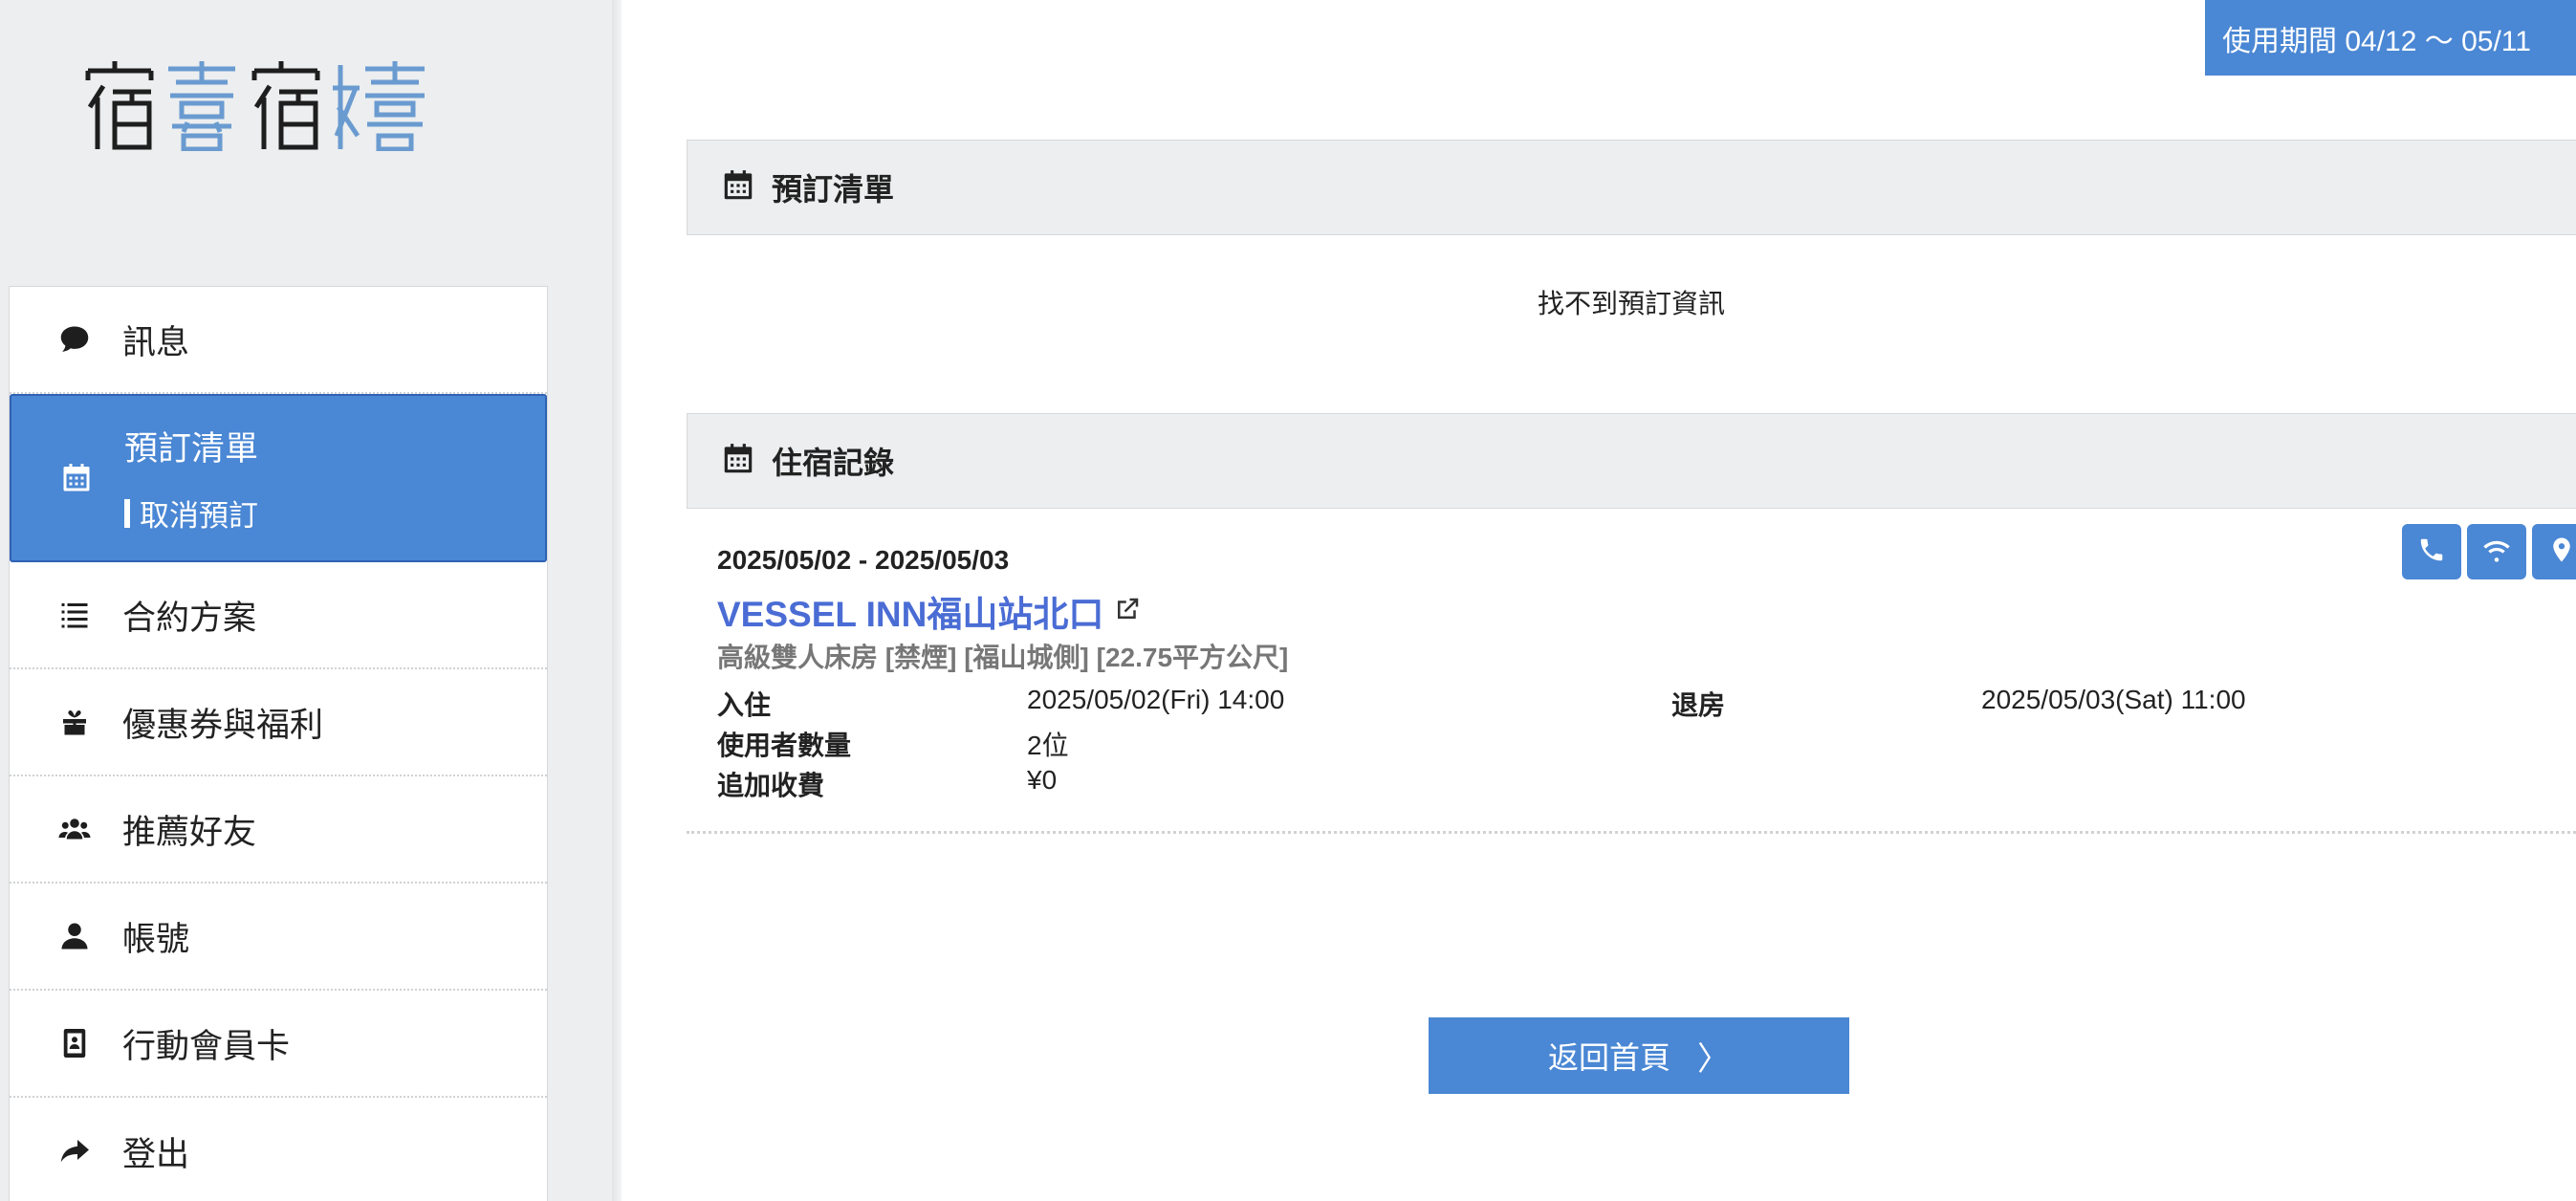 This screenshot has height=1201, width=2576. I want to click on sidebar-item-account: 帳號, so click(278, 938).